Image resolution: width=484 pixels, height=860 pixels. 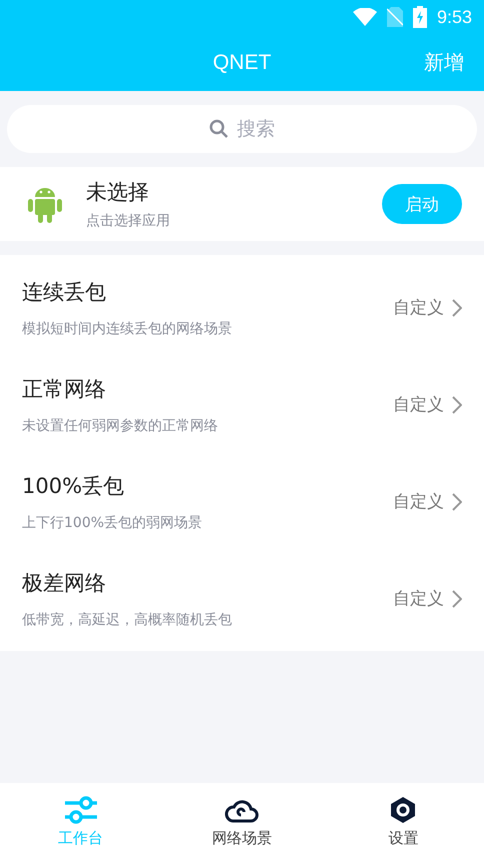 What do you see at coordinates (45, 204) in the screenshot?
I see `android-icon` at bounding box center [45, 204].